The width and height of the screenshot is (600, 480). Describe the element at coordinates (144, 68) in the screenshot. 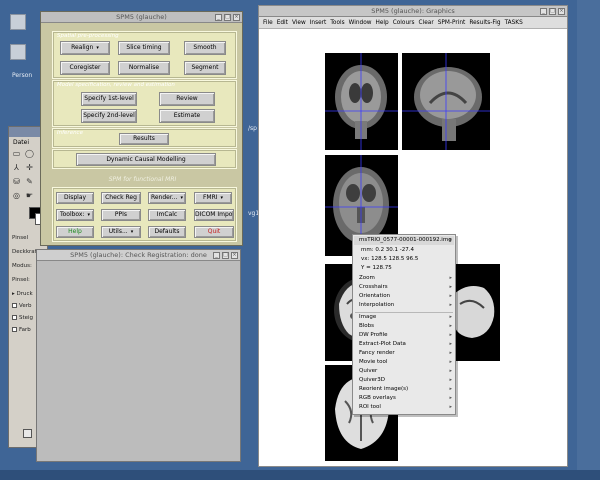

I see `normalise-button: Normalise` at that location.